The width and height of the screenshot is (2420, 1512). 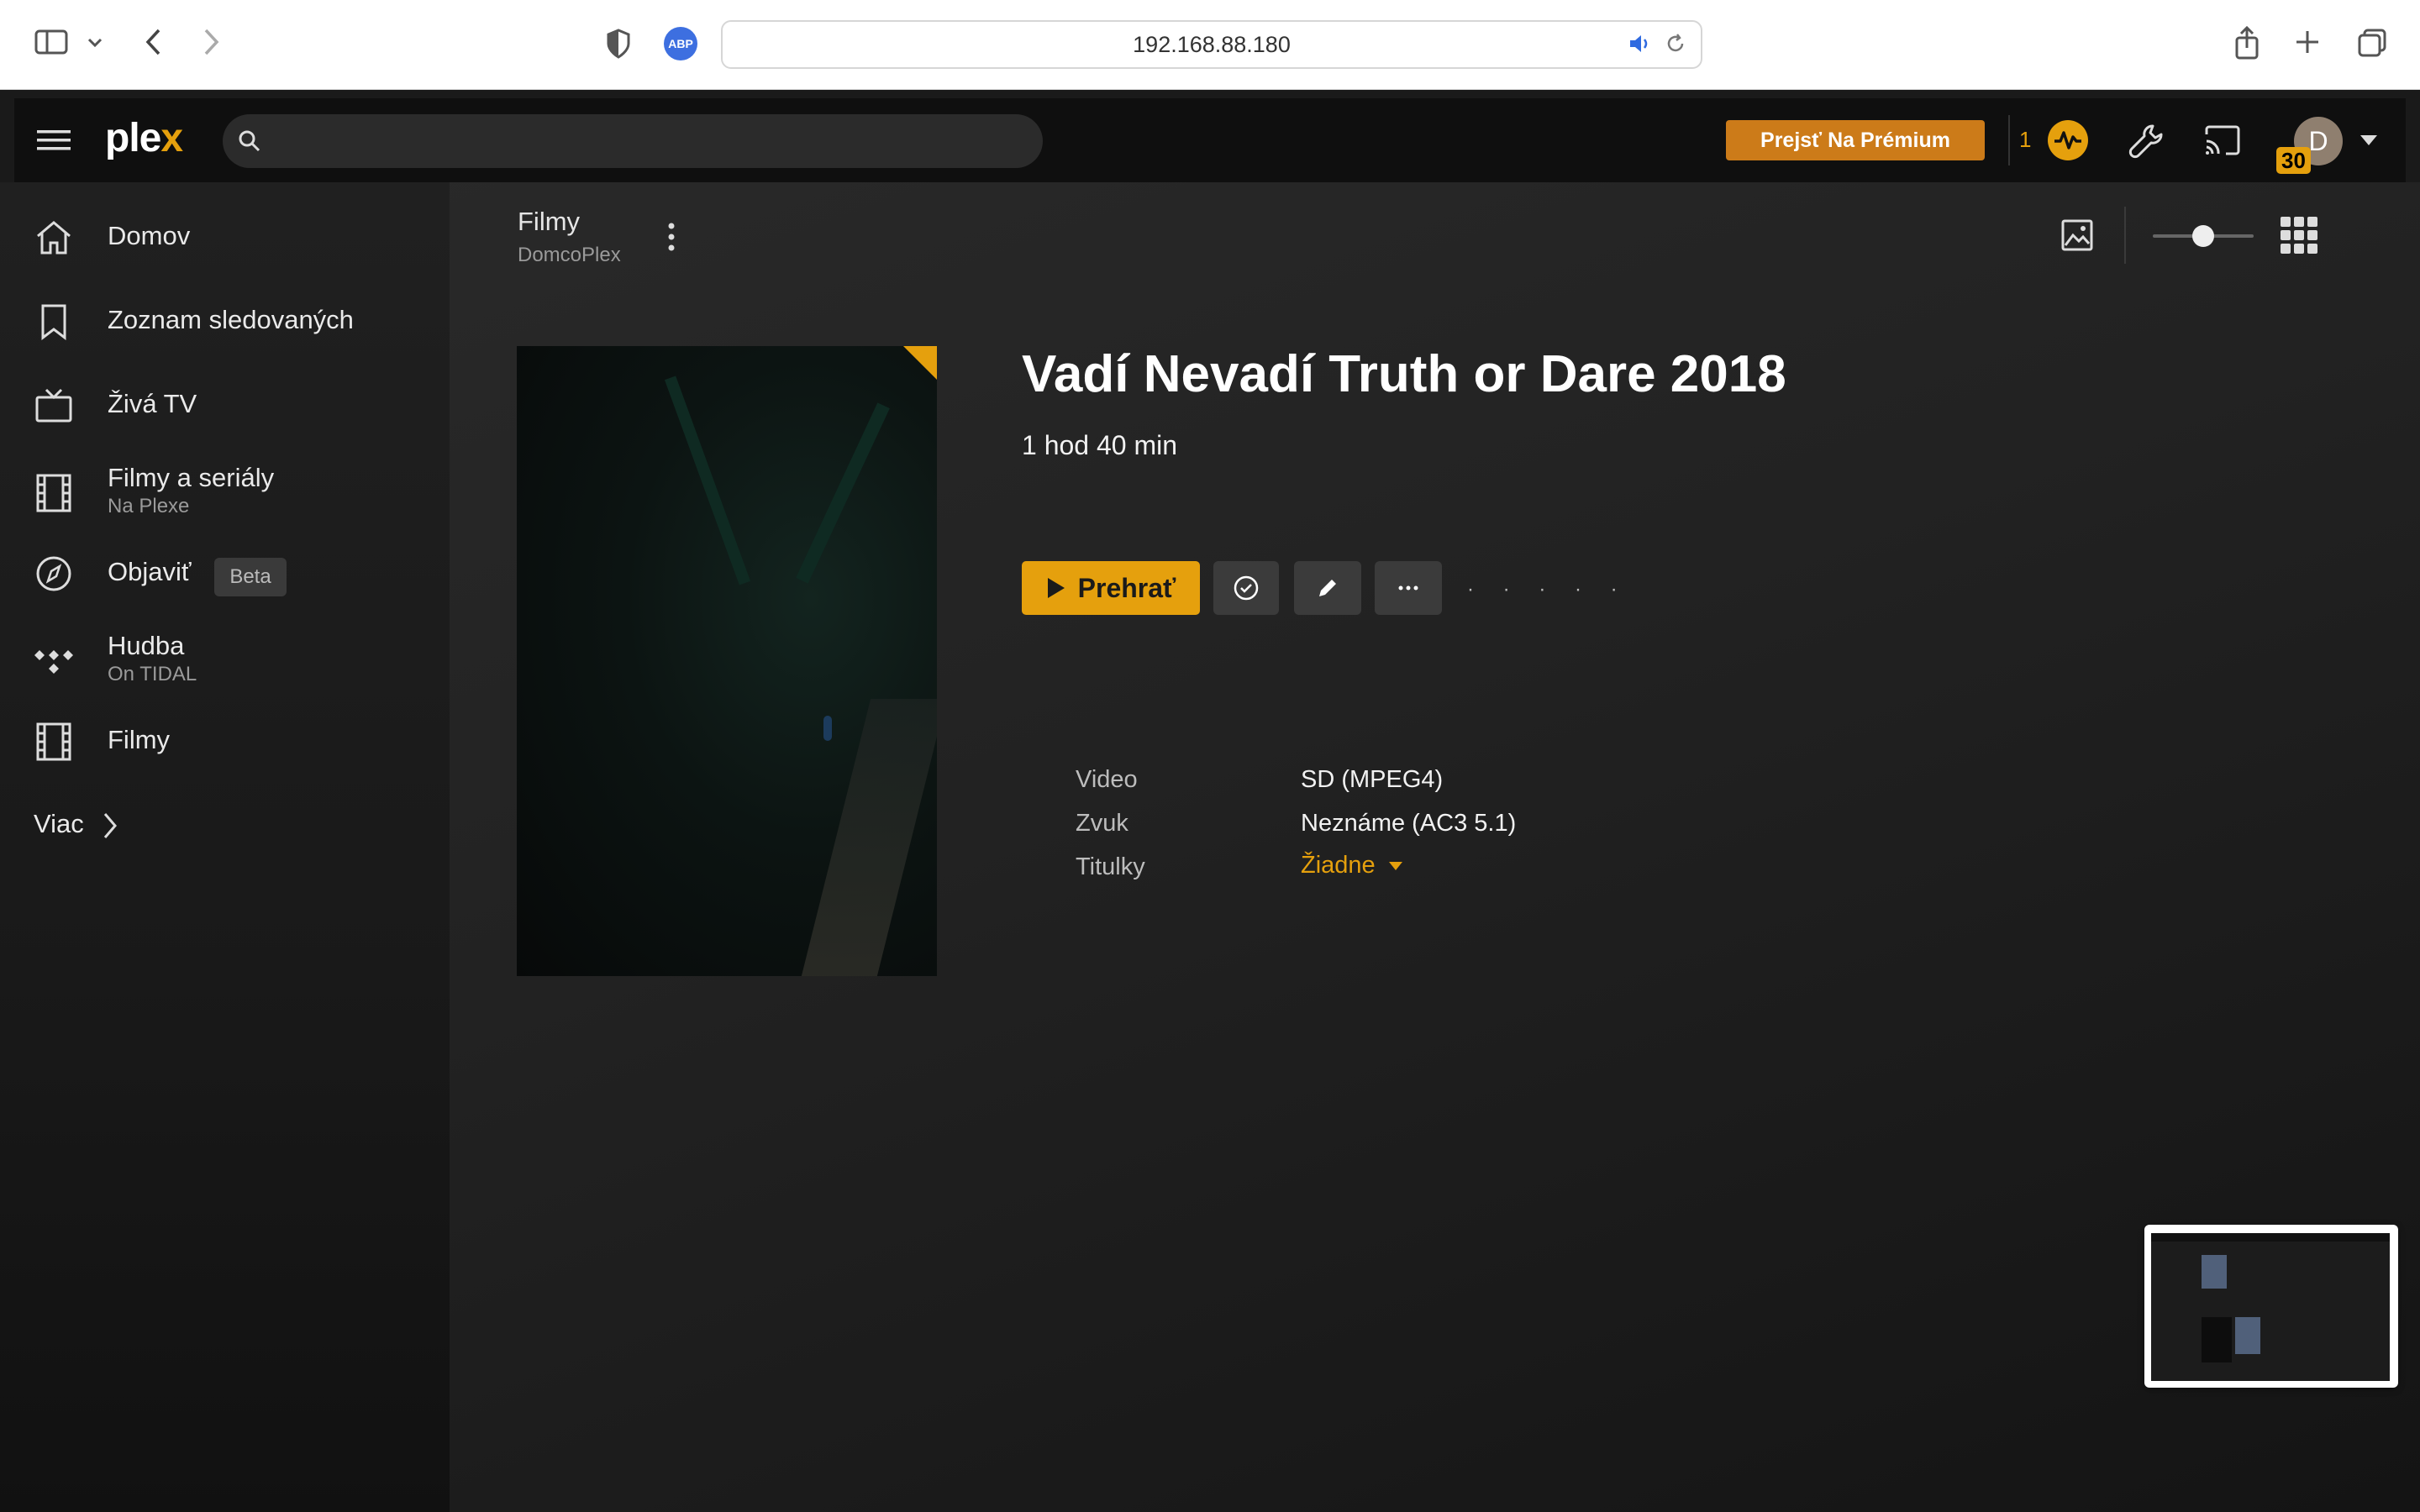 I want to click on more-actions-button, so click(x=1408, y=588).